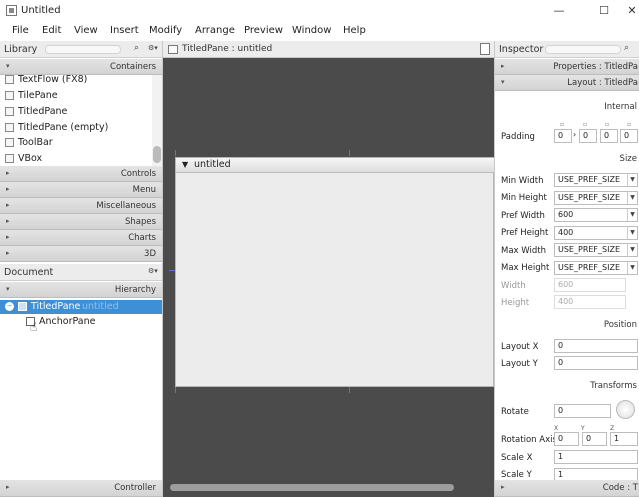 The width and height of the screenshot is (639, 497). I want to click on library-search-input, so click(83, 49).